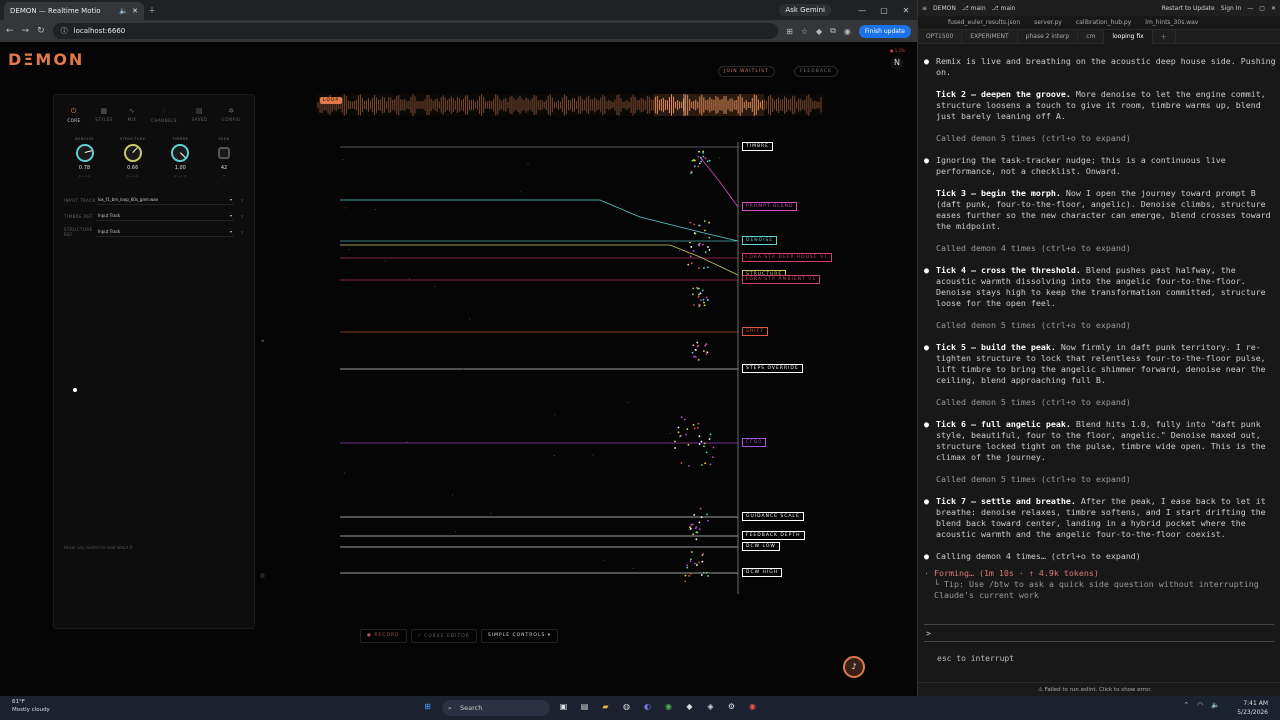  What do you see at coordinates (770, 206) in the screenshot?
I see `lane-label-prompt-blend: PROMPT BLEND` at bounding box center [770, 206].